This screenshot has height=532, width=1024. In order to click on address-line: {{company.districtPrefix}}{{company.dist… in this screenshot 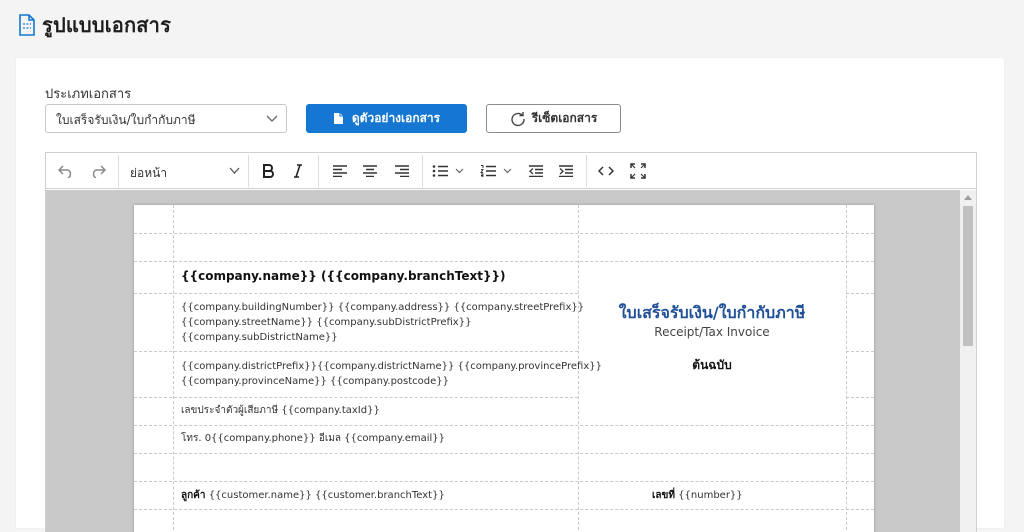, I will do `click(391, 366)`.